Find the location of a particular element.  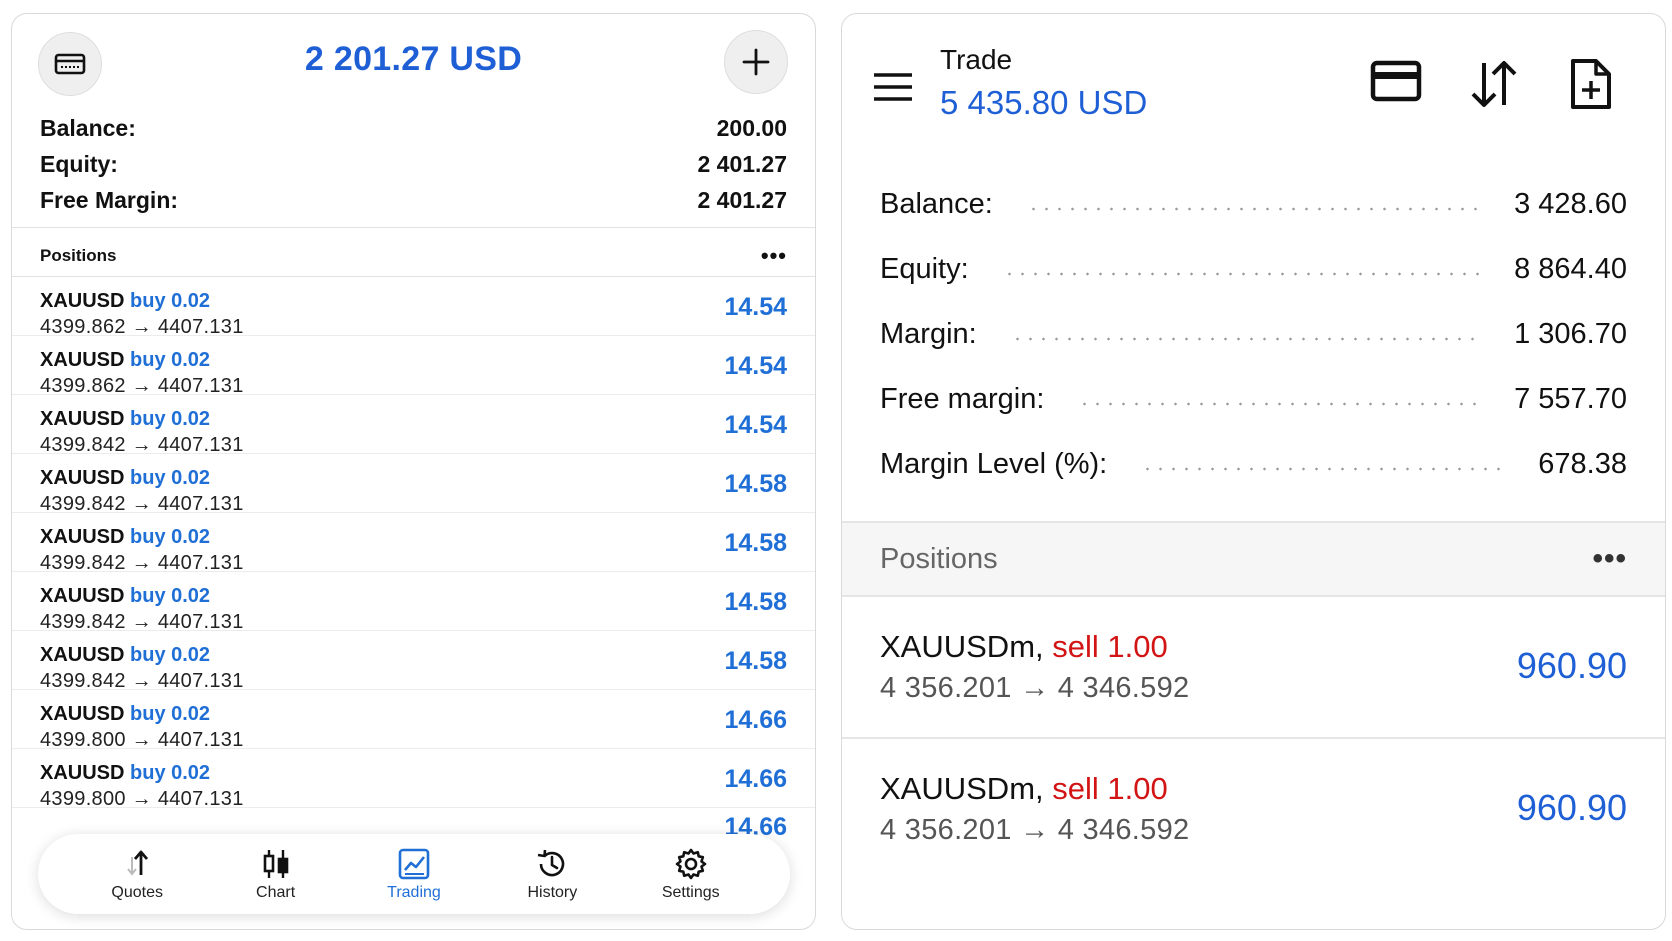

position-side: sell 1.00 is located at coordinates (1110, 788).